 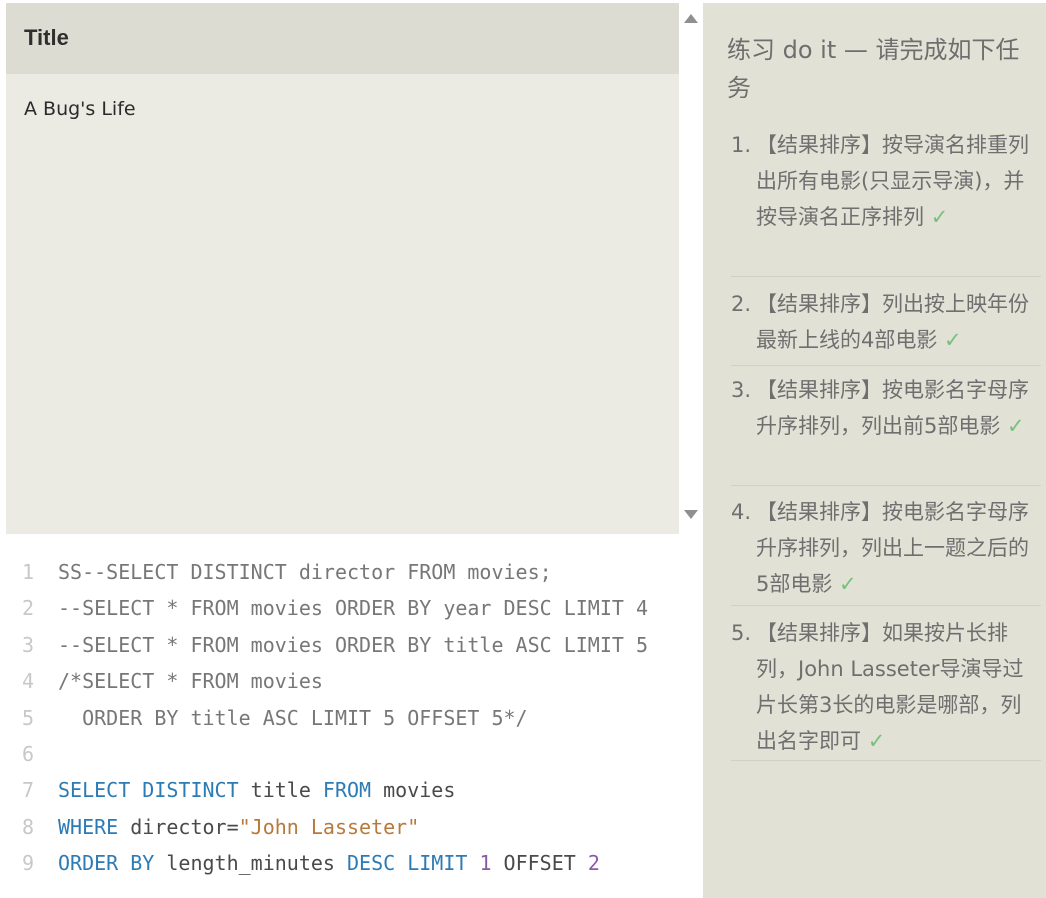 What do you see at coordinates (691, 514) in the screenshot?
I see `scroll-down-icon` at bounding box center [691, 514].